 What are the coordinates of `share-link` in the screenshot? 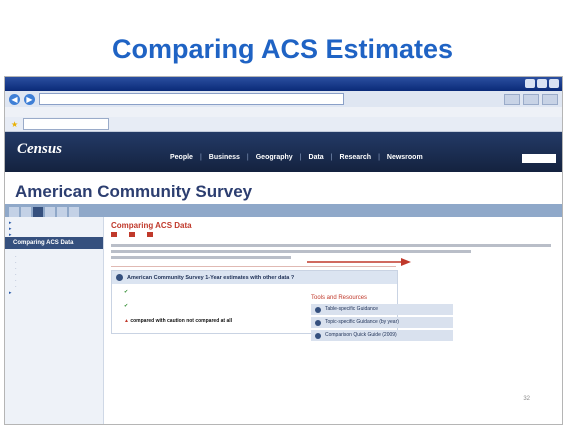 It's located at (133, 235).